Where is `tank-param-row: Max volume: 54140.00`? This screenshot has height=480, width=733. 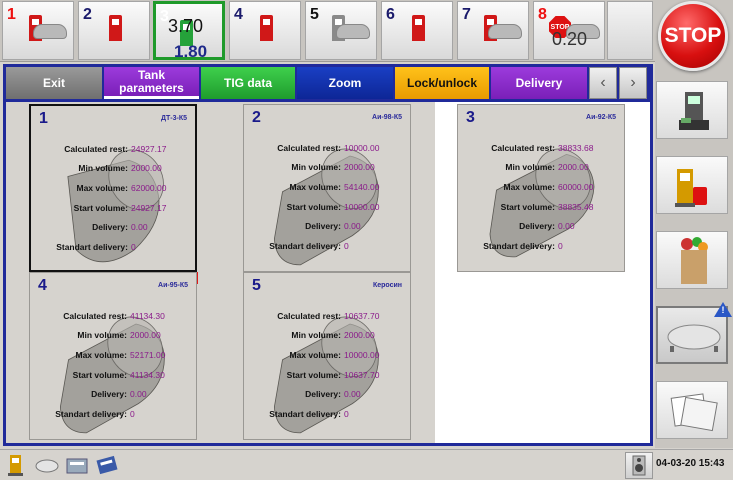
tank-param-row: Max volume: 54140.00 is located at coordinates (328, 187).